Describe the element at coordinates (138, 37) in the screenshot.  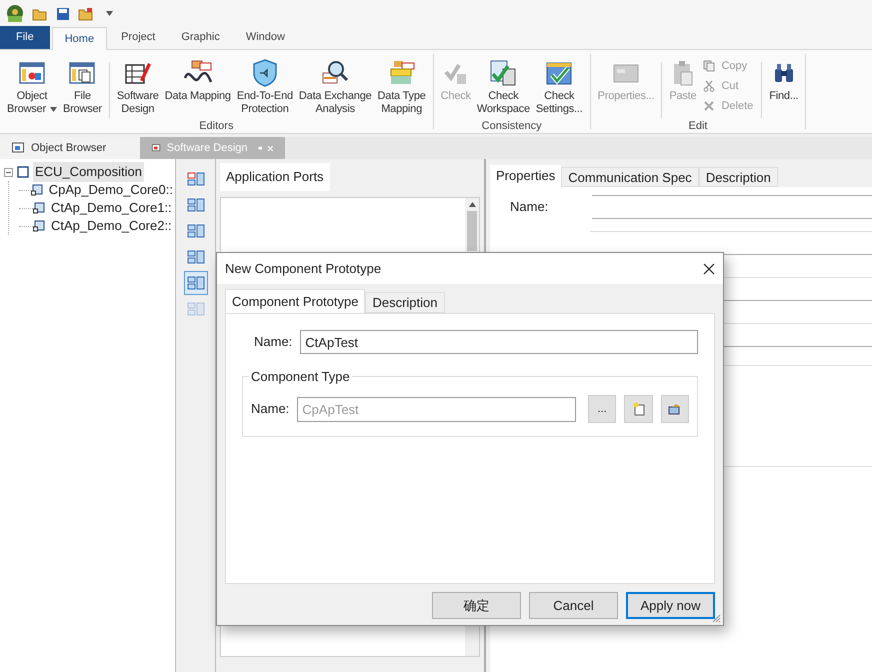
I see `ribbon-tab: Project` at that location.